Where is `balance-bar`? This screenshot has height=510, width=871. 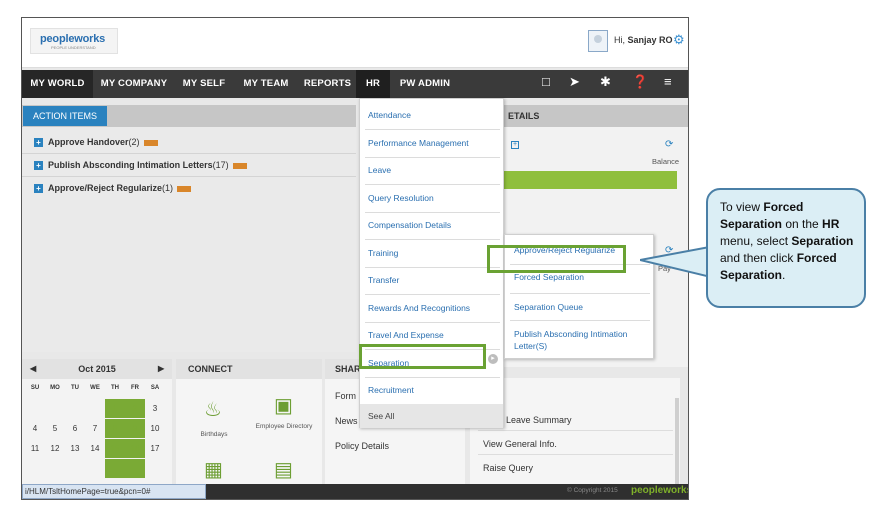
balance-bar is located at coordinates (584, 180).